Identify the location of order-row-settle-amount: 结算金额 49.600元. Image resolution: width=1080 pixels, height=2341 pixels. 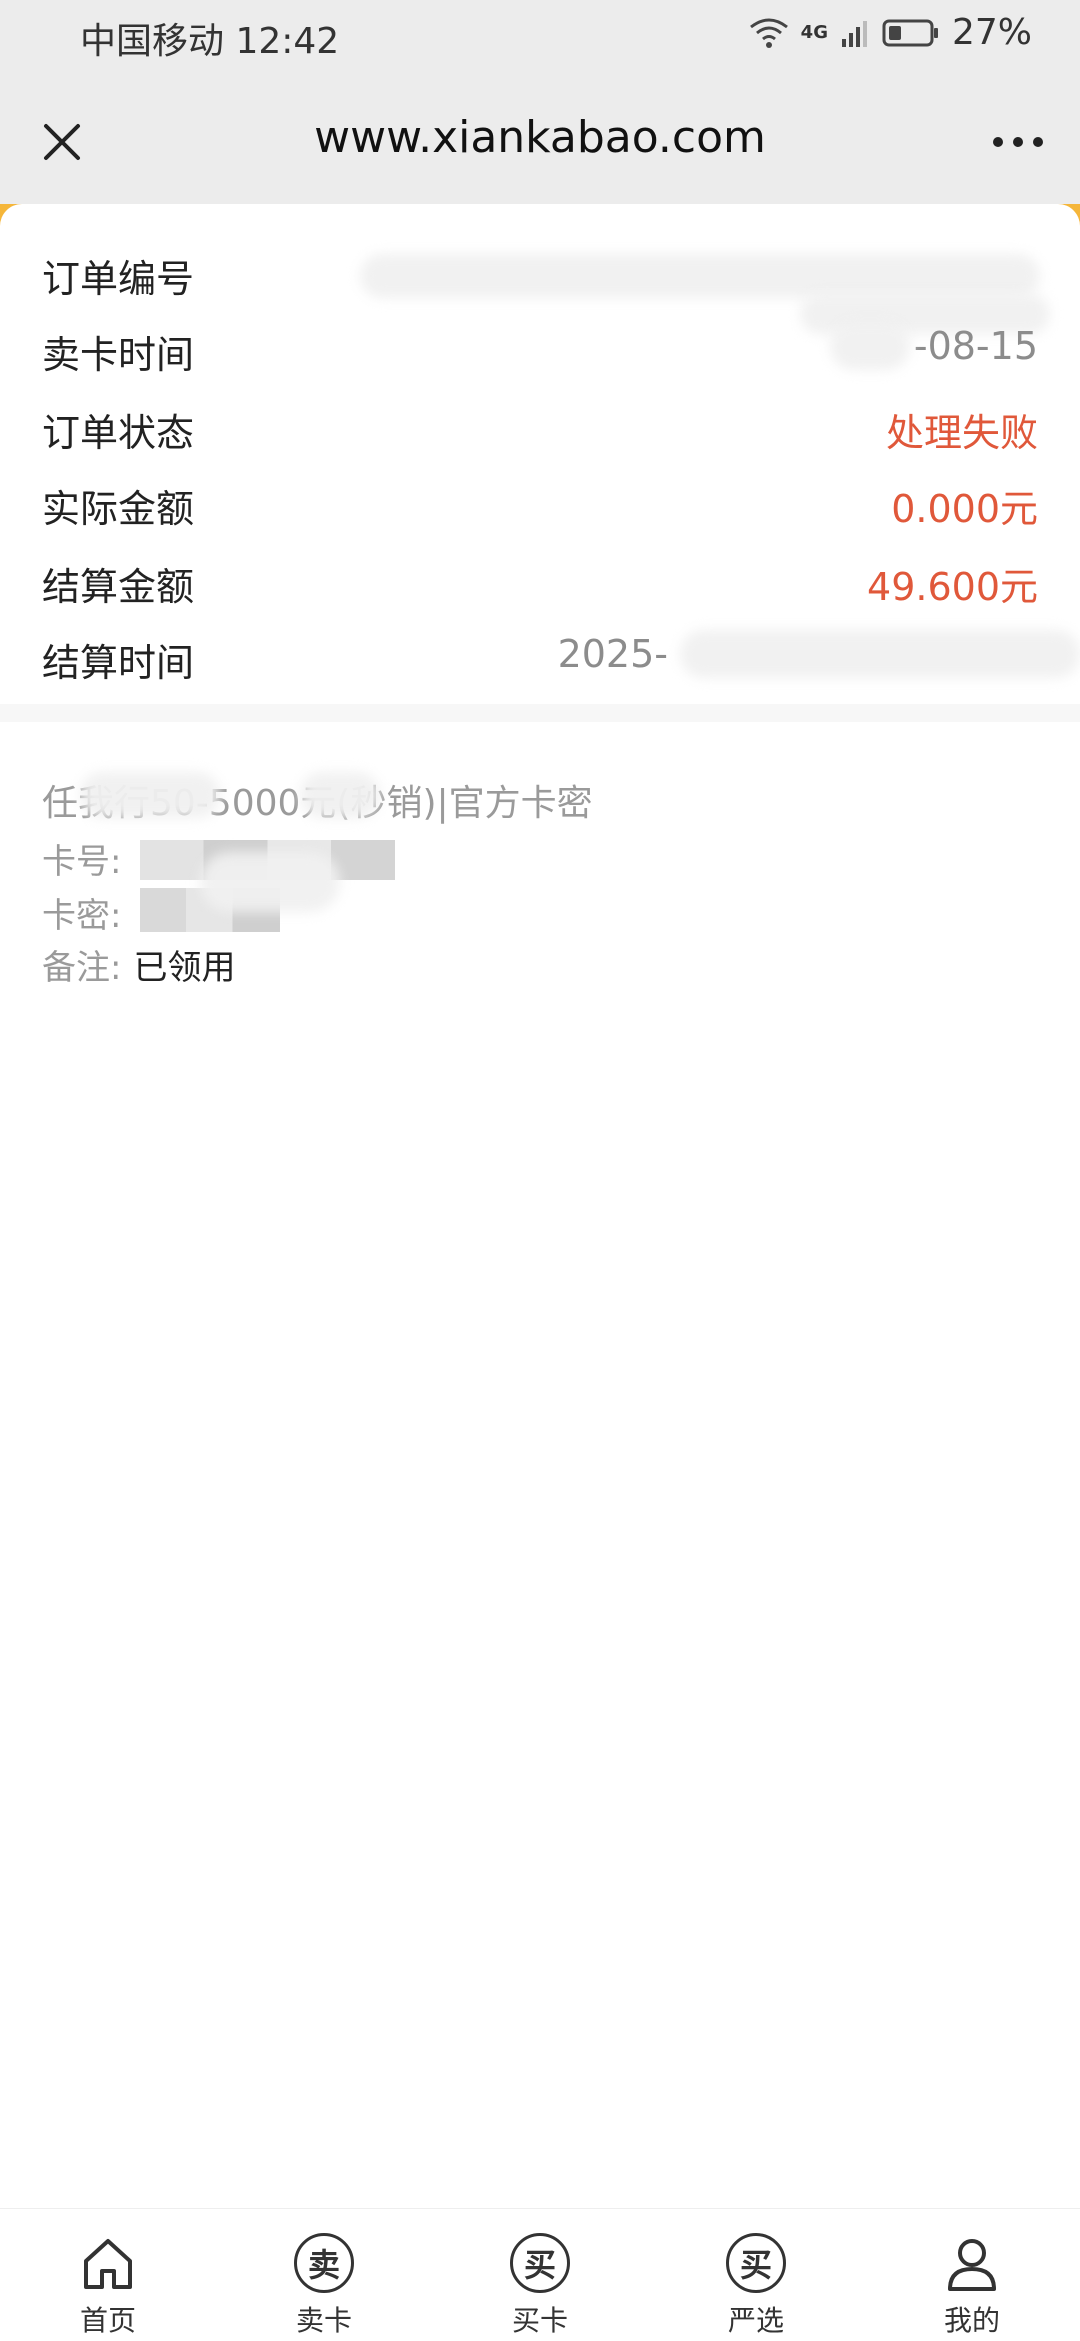
(540, 582).